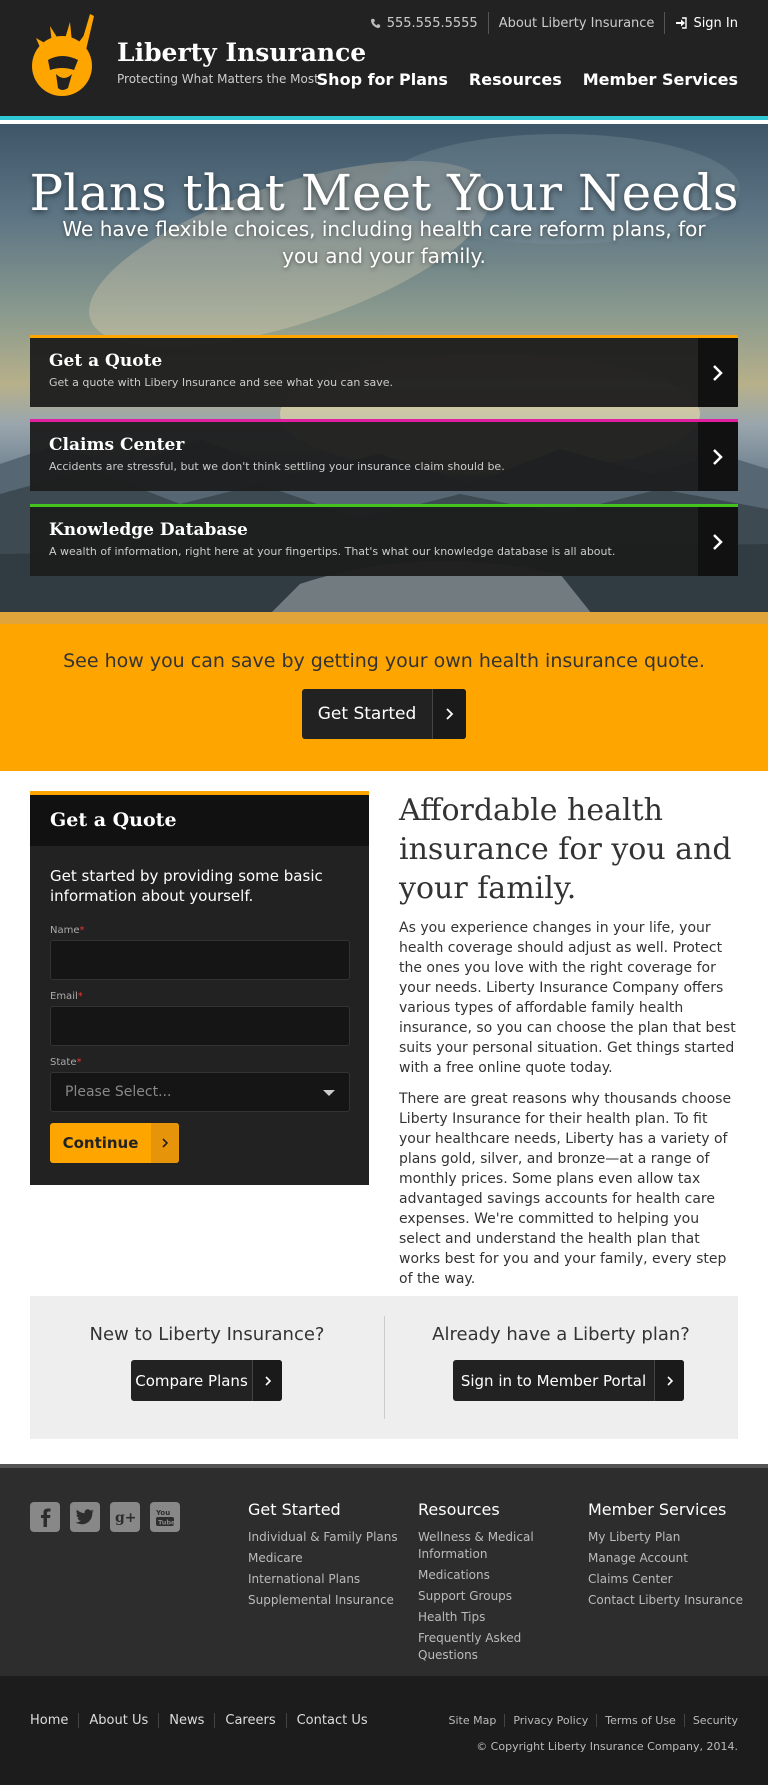  I want to click on footer-link: Supplemental Insurance, so click(323, 1600).